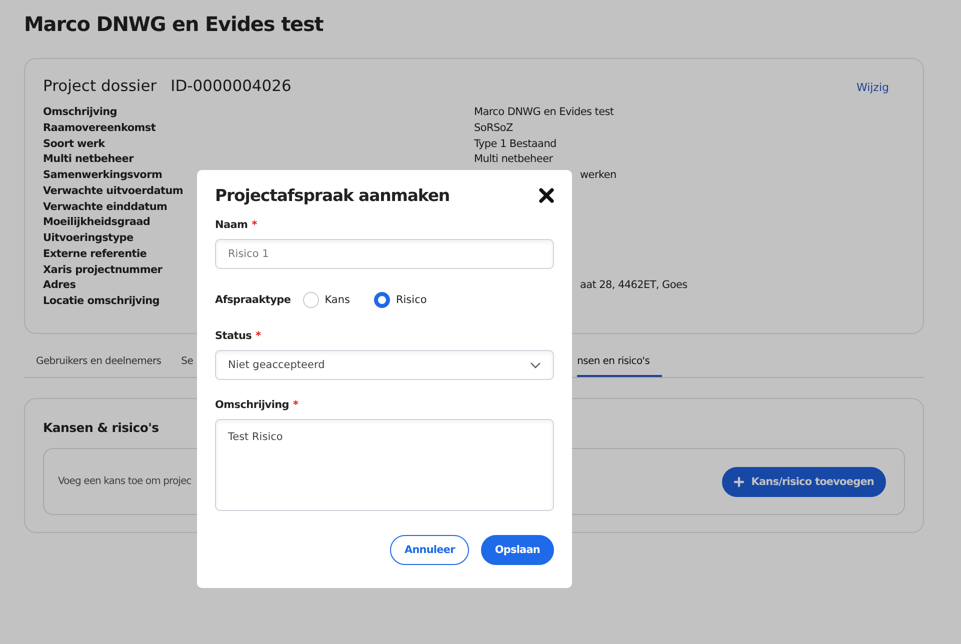 This screenshot has width=961, height=644. What do you see at coordinates (253, 300) in the screenshot?
I see `field-label: Afspraaktype` at bounding box center [253, 300].